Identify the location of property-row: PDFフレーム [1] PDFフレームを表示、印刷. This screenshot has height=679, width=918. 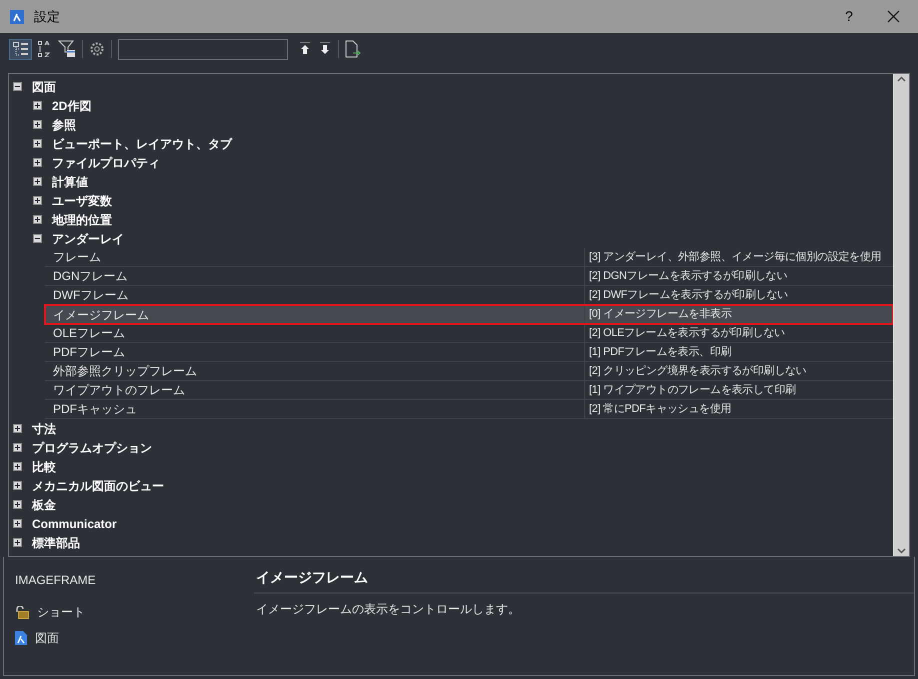
(469, 352).